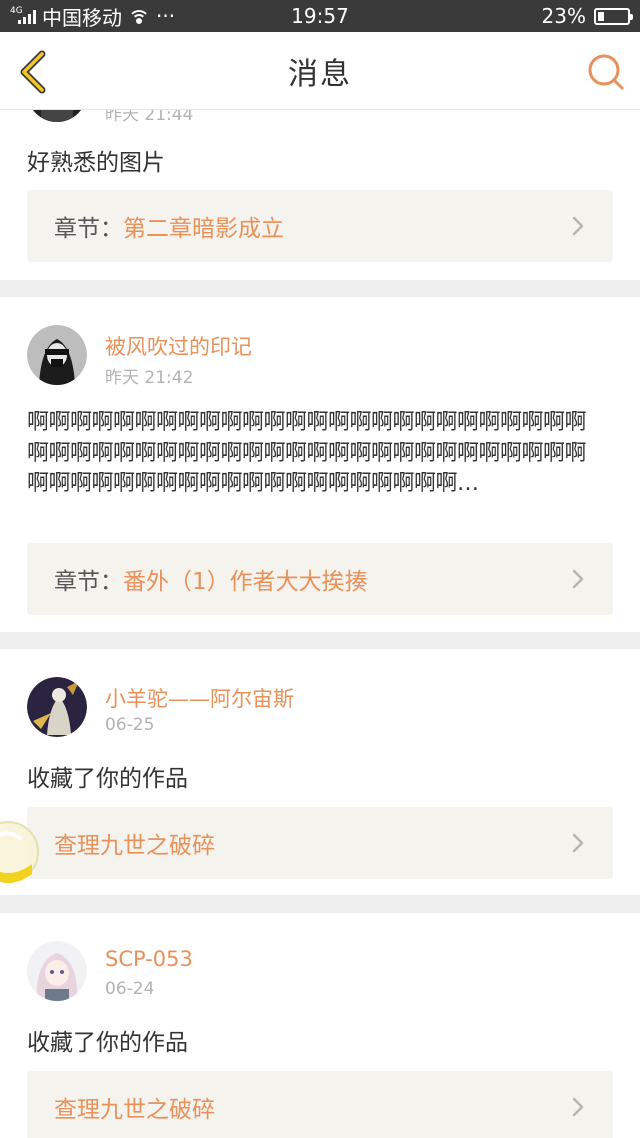  What do you see at coordinates (16, 11) in the screenshot?
I see `network-type-label: 4G` at bounding box center [16, 11].